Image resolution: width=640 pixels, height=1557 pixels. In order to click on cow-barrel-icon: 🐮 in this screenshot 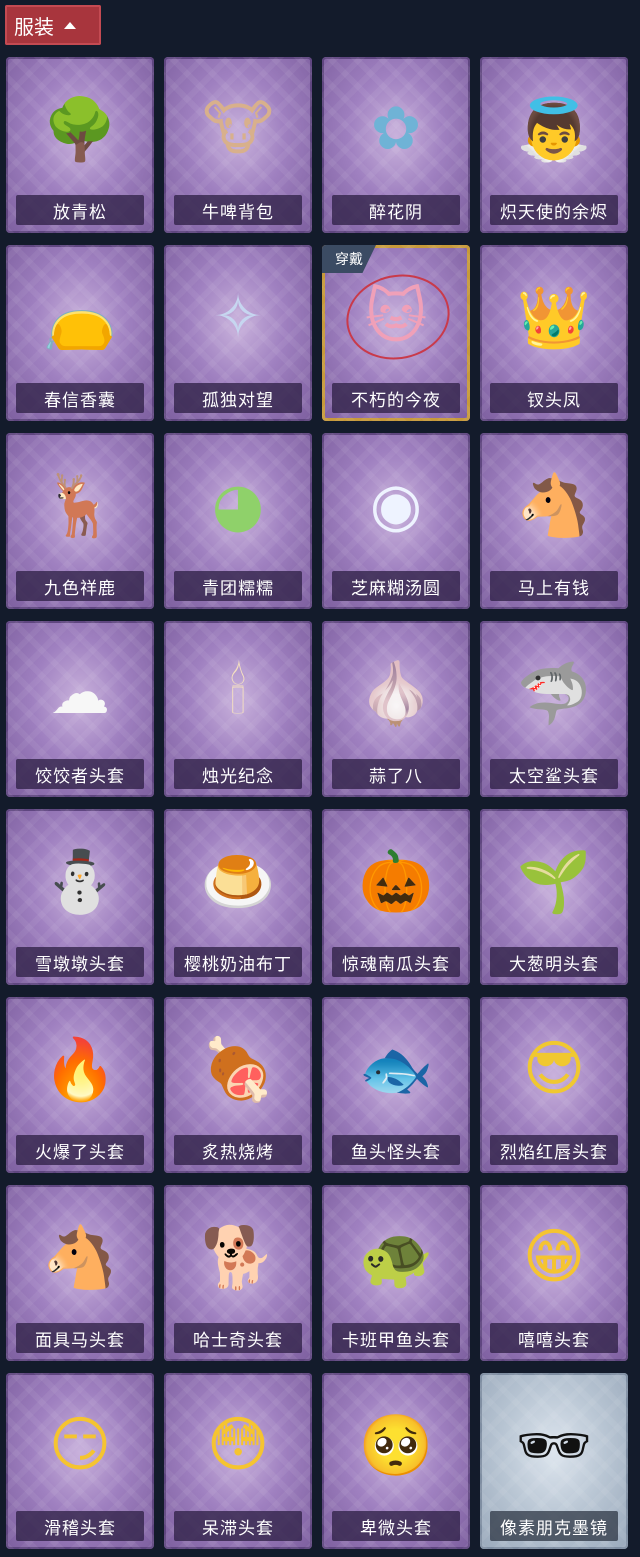, I will do `click(238, 129)`.